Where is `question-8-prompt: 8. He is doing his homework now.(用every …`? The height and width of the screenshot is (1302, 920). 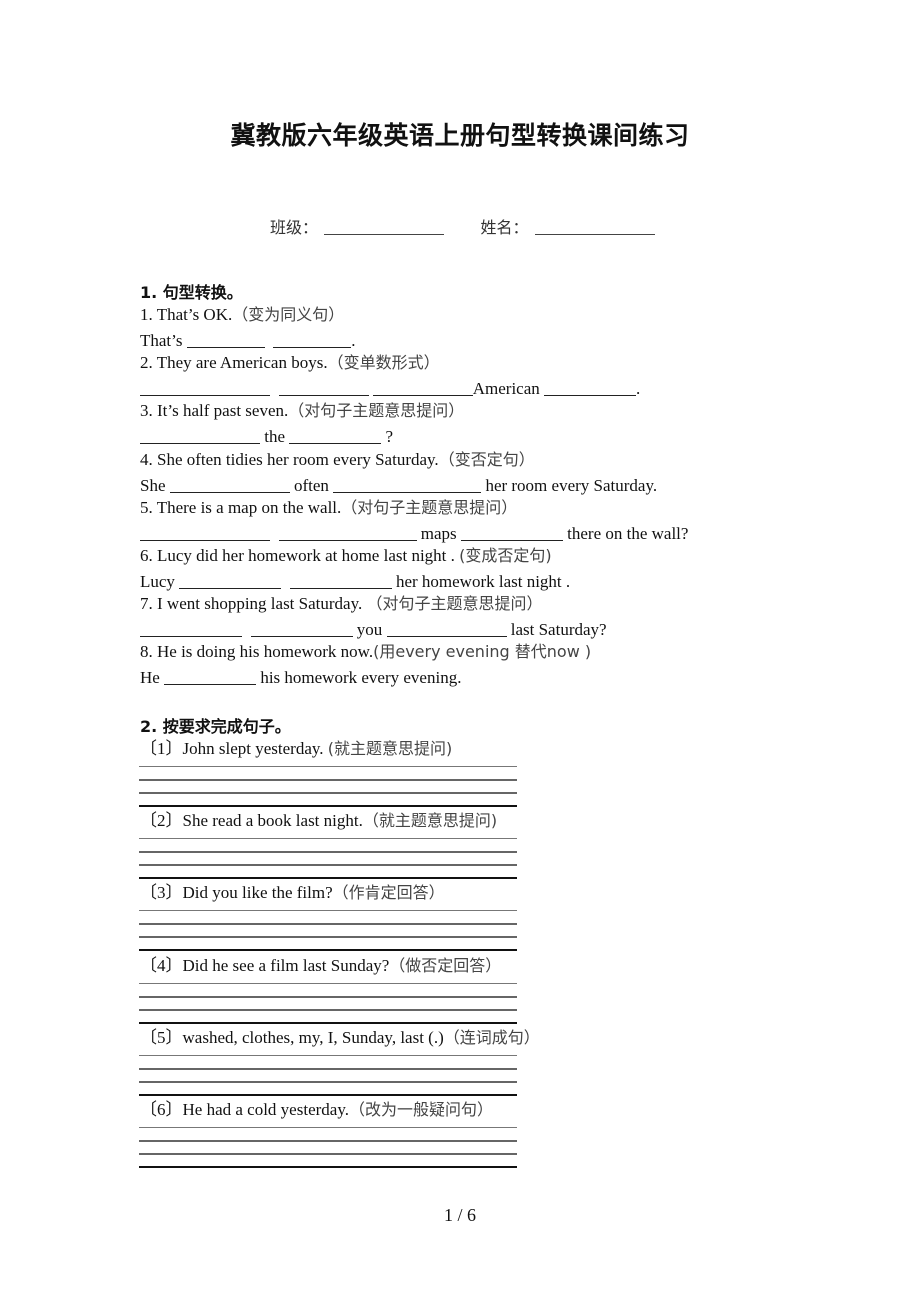 question-8-prompt: 8. He is doing his homework now.(用every … is located at coordinates (366, 651).